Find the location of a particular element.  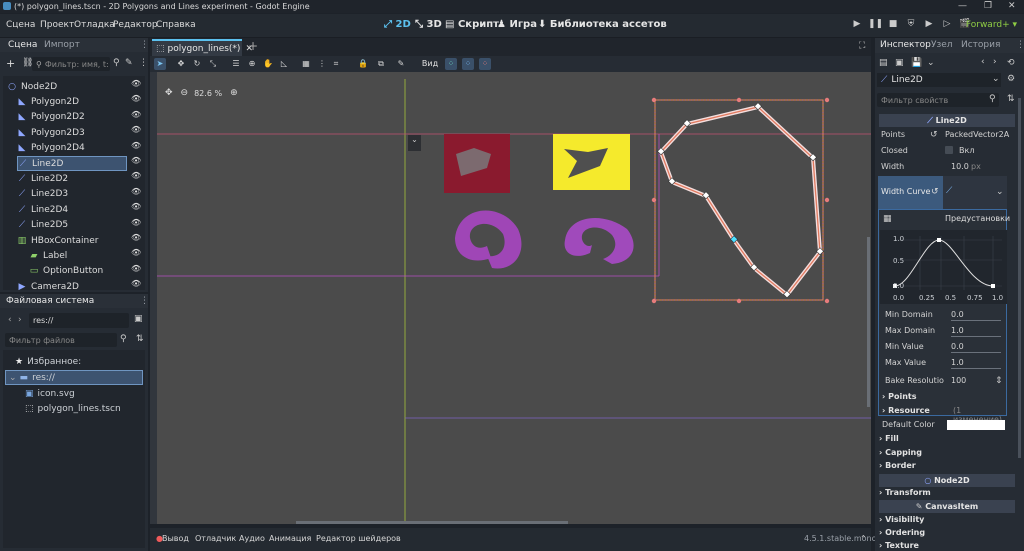

max-value-value: 1.0 is located at coordinates (957, 362).